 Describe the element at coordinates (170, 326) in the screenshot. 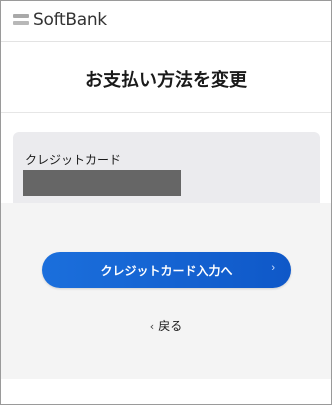

I see `back-label: 戻る` at that location.